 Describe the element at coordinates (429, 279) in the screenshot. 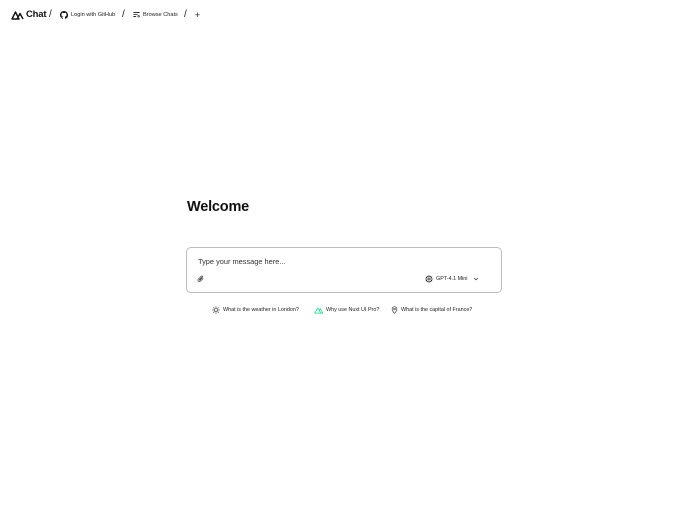

I see `openai-icon` at that location.